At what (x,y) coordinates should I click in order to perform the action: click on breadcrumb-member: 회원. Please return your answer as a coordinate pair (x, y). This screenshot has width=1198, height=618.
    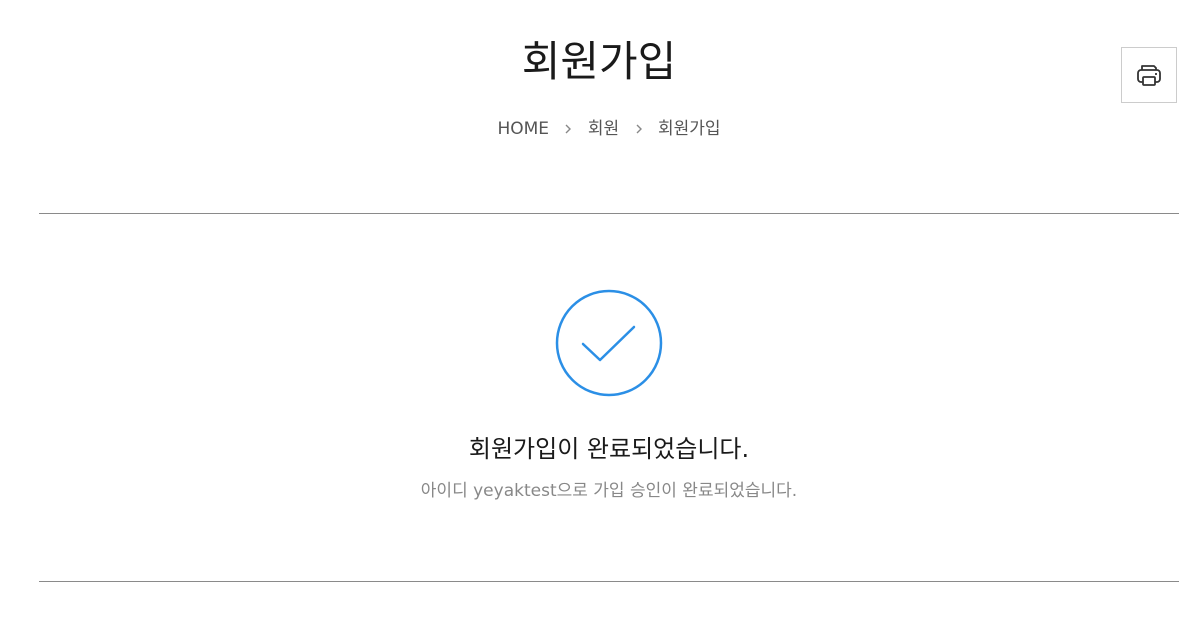
    Looking at the image, I should click on (603, 129).